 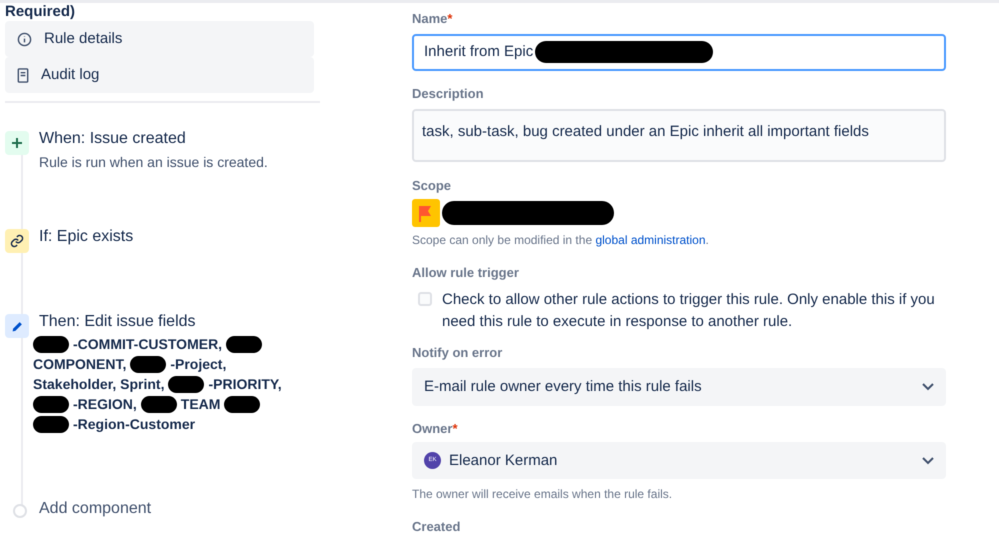 I want to click on step-title: Add component, so click(x=95, y=509).